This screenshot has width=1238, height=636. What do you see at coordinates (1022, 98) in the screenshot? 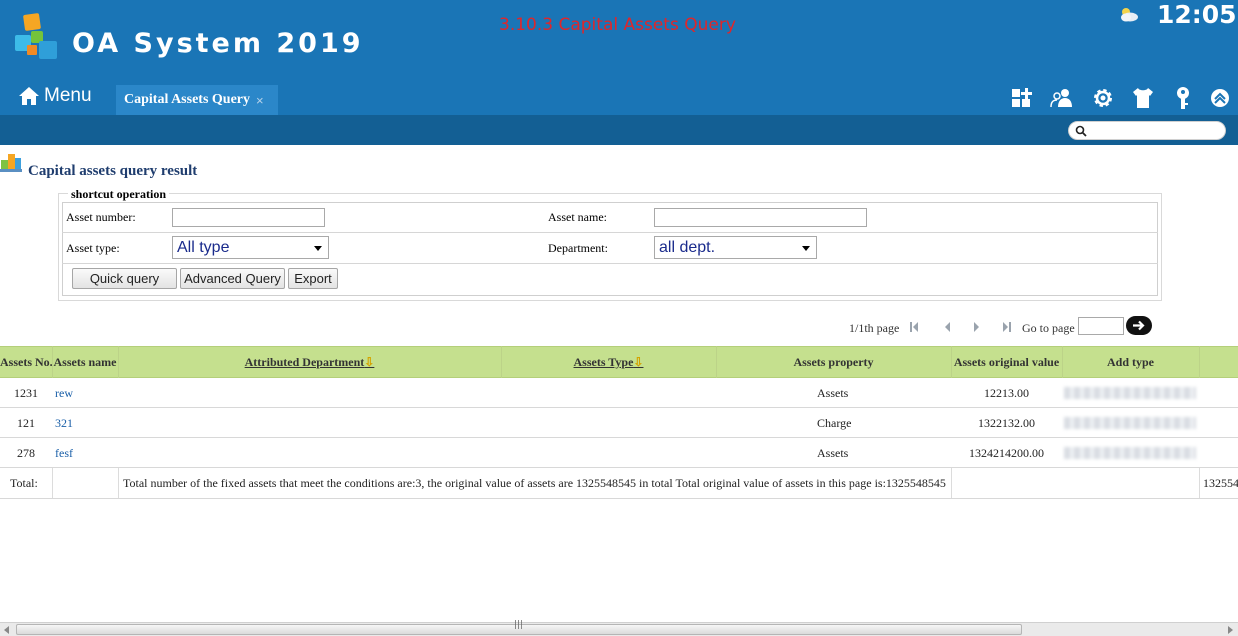
I see `add-module-icon` at bounding box center [1022, 98].